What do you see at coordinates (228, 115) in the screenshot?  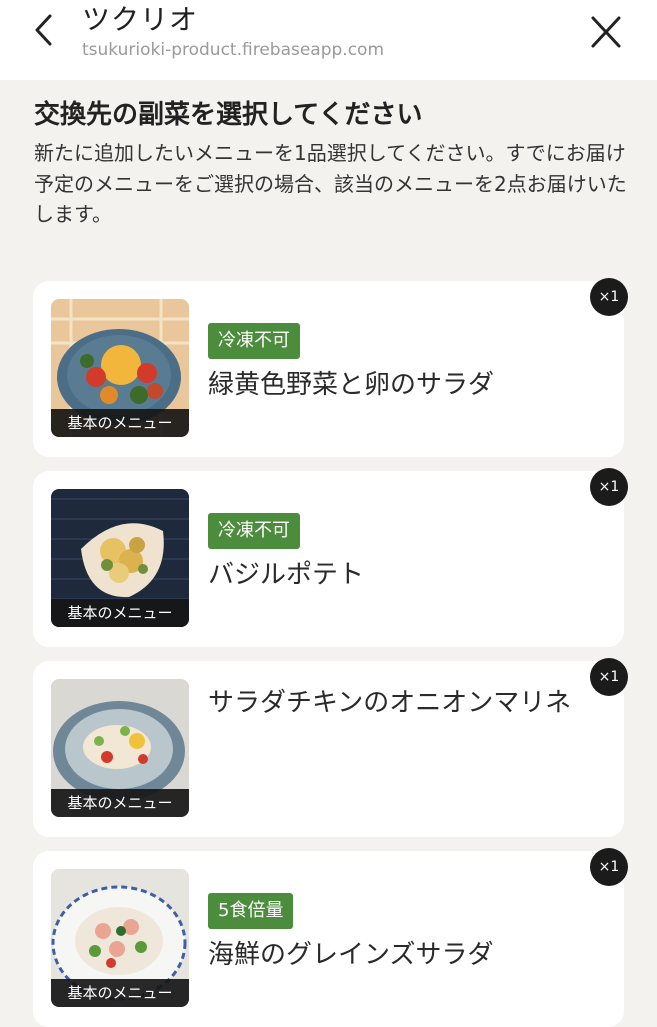 I see `page-heading: 交換先の副菜を選択してください` at bounding box center [228, 115].